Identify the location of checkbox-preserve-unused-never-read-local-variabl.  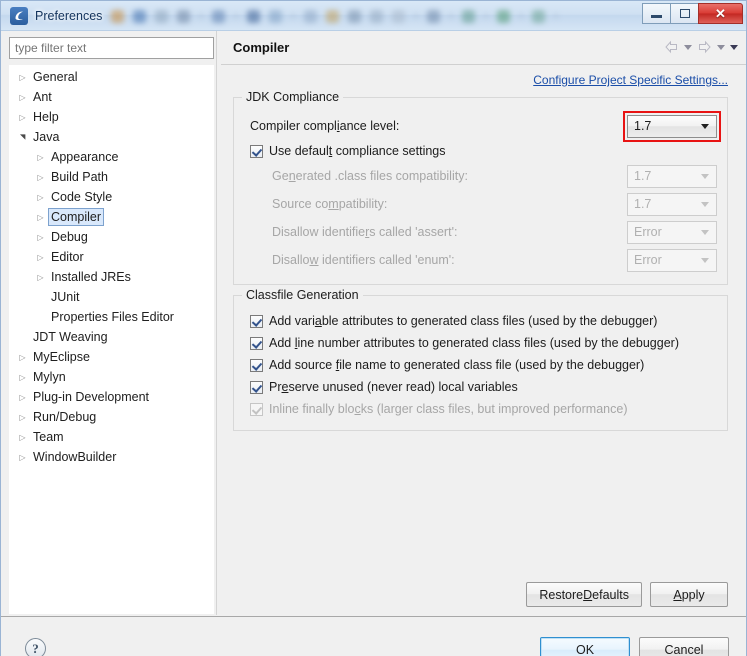
(256, 387).